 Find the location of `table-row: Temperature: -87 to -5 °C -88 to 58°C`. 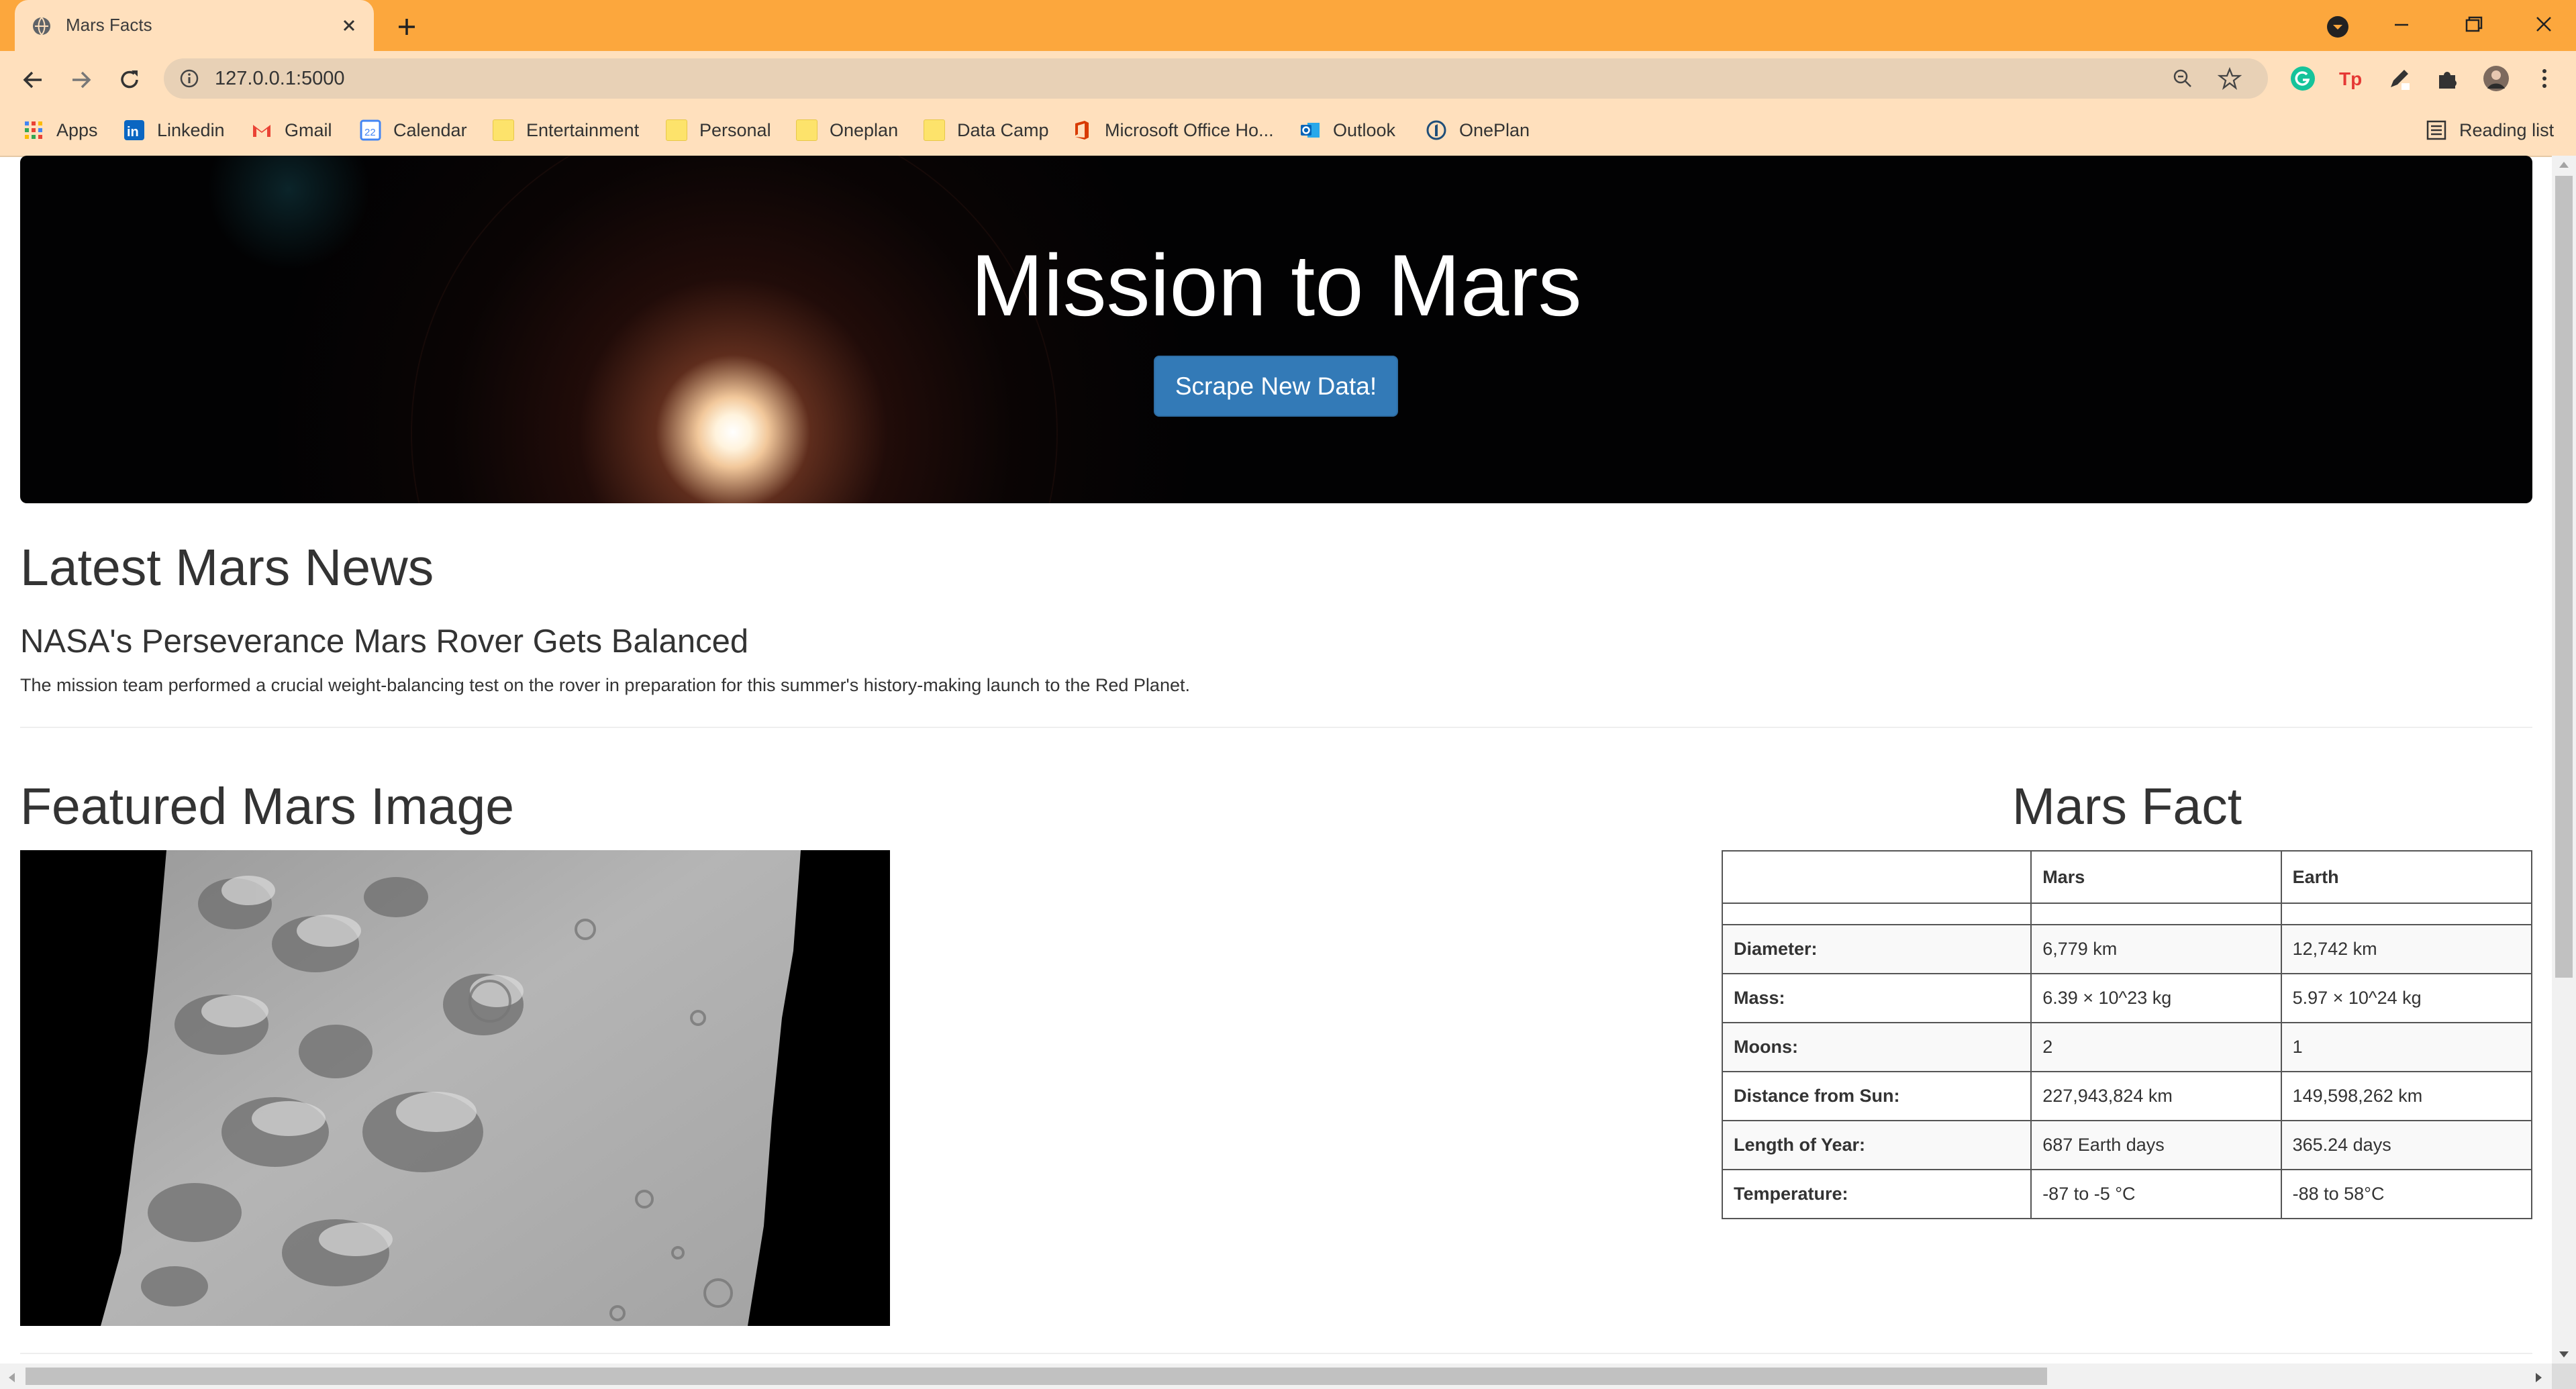

table-row: Temperature: -87 to -5 °C -88 to 58°C is located at coordinates (2127, 1194).